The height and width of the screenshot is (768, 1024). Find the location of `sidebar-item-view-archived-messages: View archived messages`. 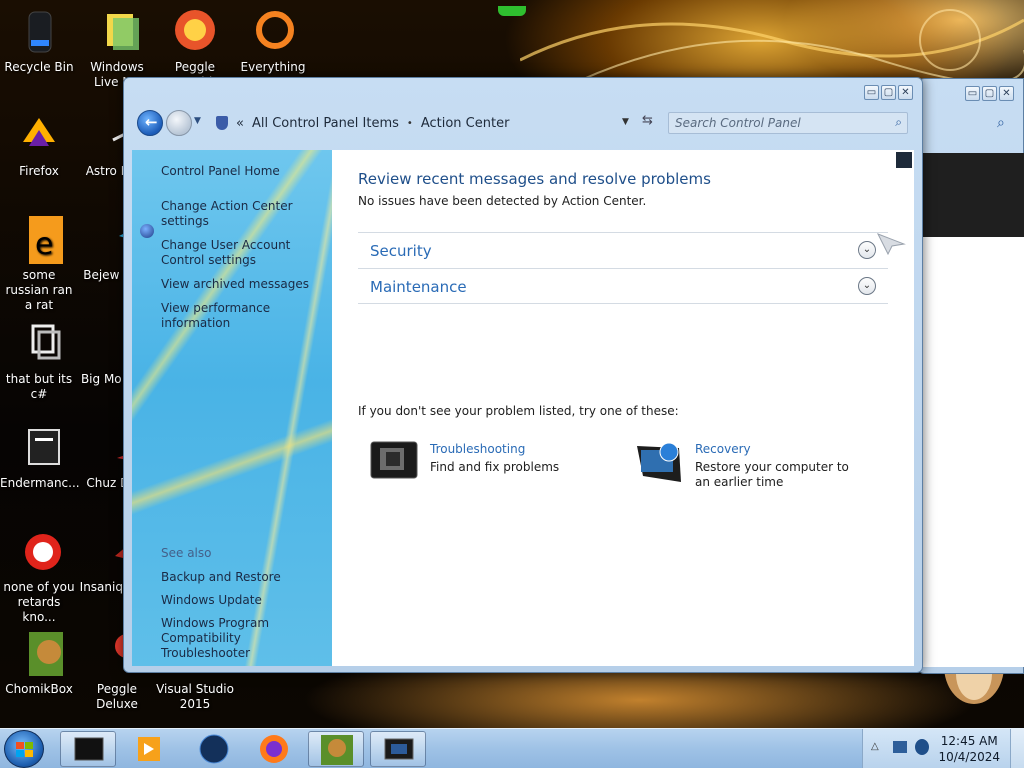

sidebar-item-view-archived-messages: View archived messages is located at coordinates (246, 284).